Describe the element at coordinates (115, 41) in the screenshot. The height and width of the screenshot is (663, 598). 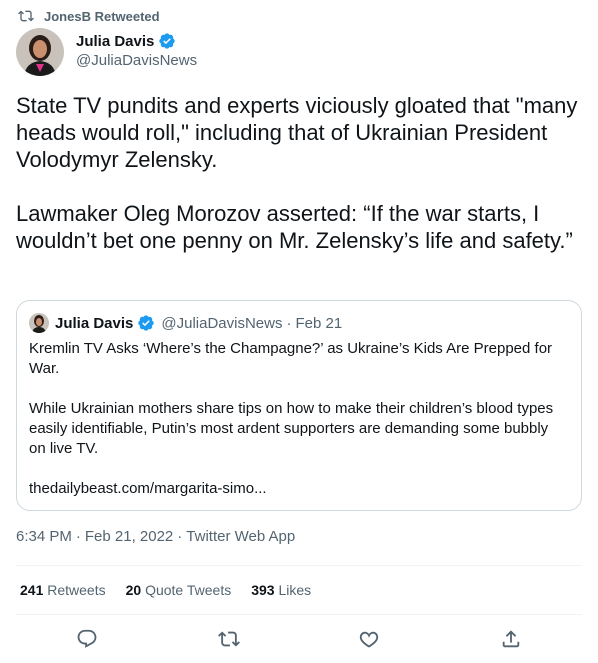
I see `author-name: Julia Davis` at that location.